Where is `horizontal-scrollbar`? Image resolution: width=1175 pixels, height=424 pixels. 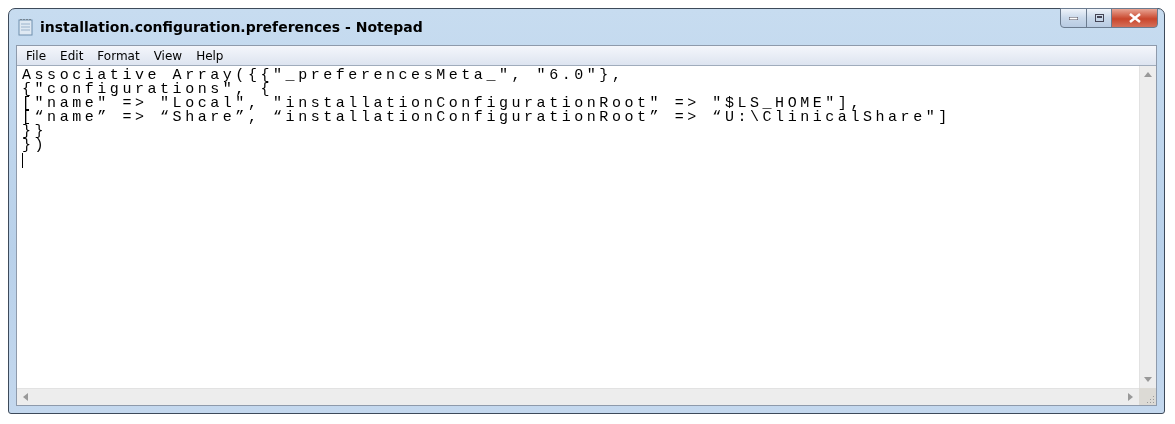 horizontal-scrollbar is located at coordinates (578, 396).